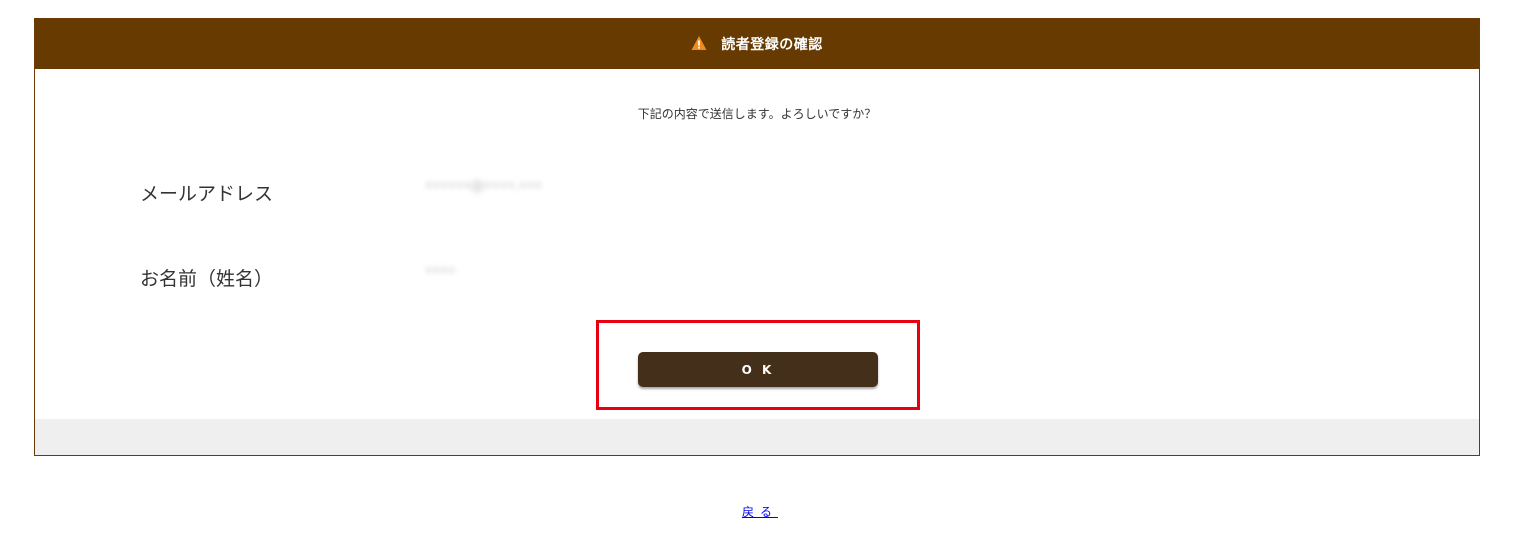 The width and height of the screenshot is (1520, 540). What do you see at coordinates (757, 437) in the screenshot?
I see `panel-footer` at bounding box center [757, 437].